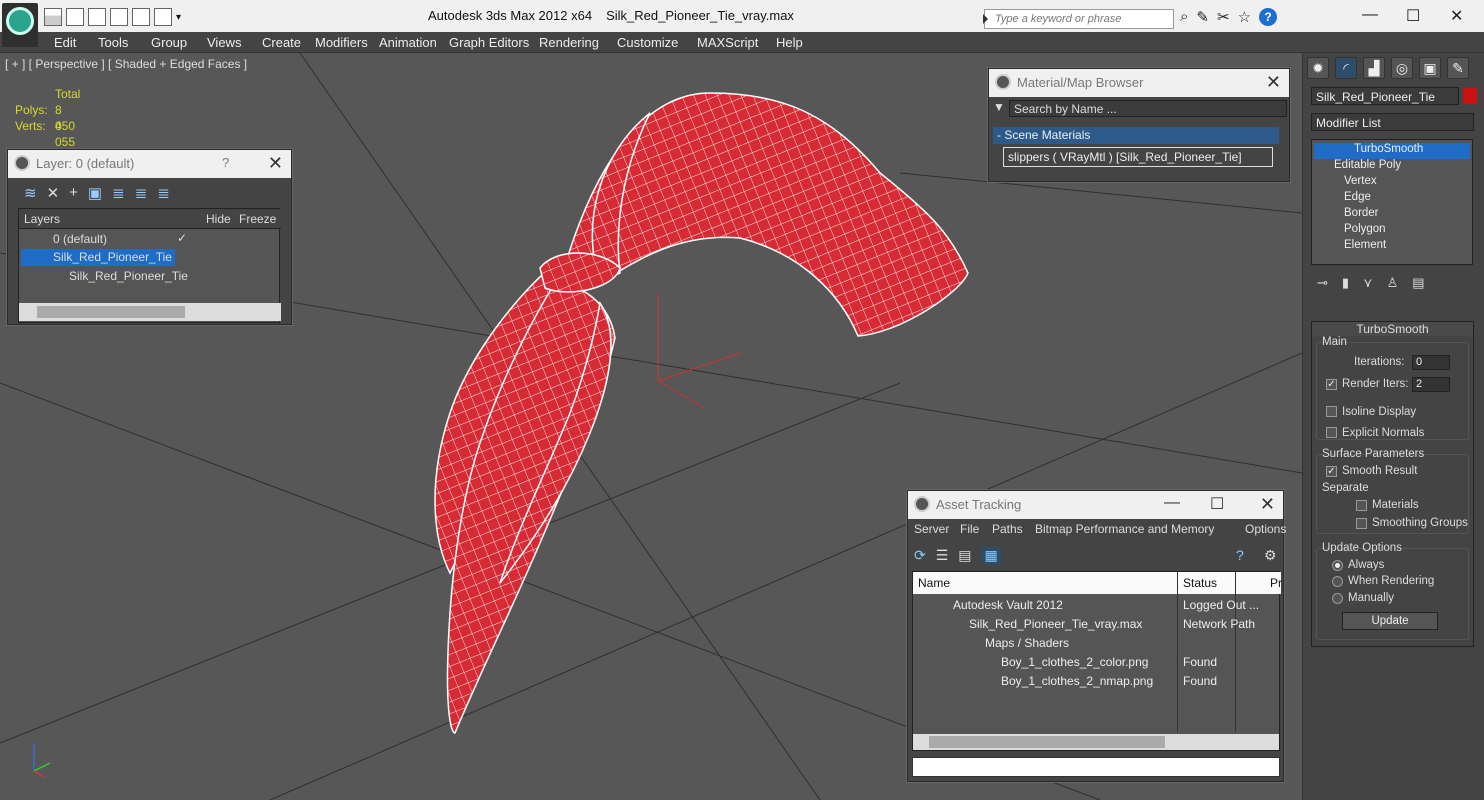 Image resolution: width=1484 pixels, height=800 pixels. Describe the element at coordinates (1027, 643) in the screenshot. I see `asset-row-maps: Maps / Shaders` at that location.